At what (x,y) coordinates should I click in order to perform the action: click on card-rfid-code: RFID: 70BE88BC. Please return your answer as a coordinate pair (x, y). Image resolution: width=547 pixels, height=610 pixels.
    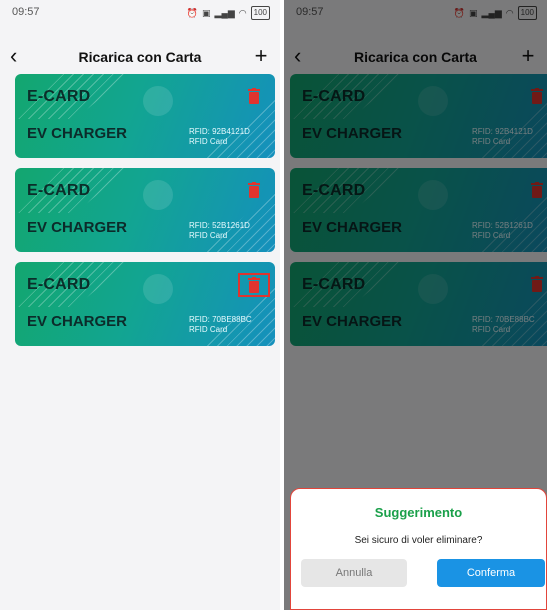
    Looking at the image, I should click on (220, 319).